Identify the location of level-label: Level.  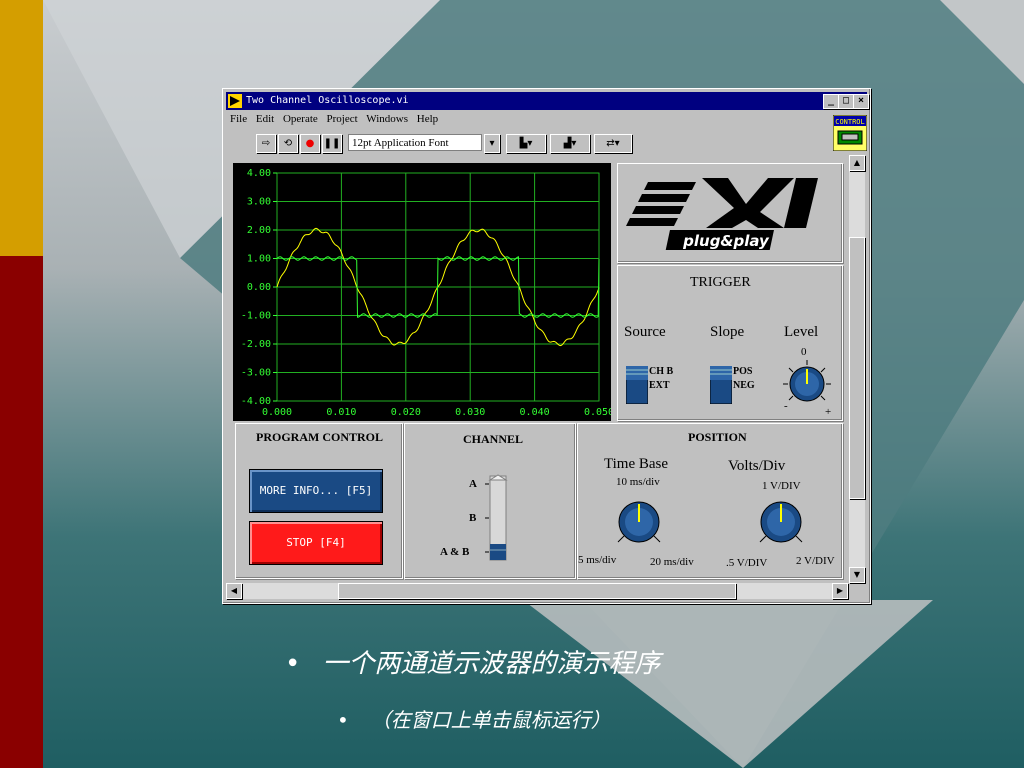
(801, 332).